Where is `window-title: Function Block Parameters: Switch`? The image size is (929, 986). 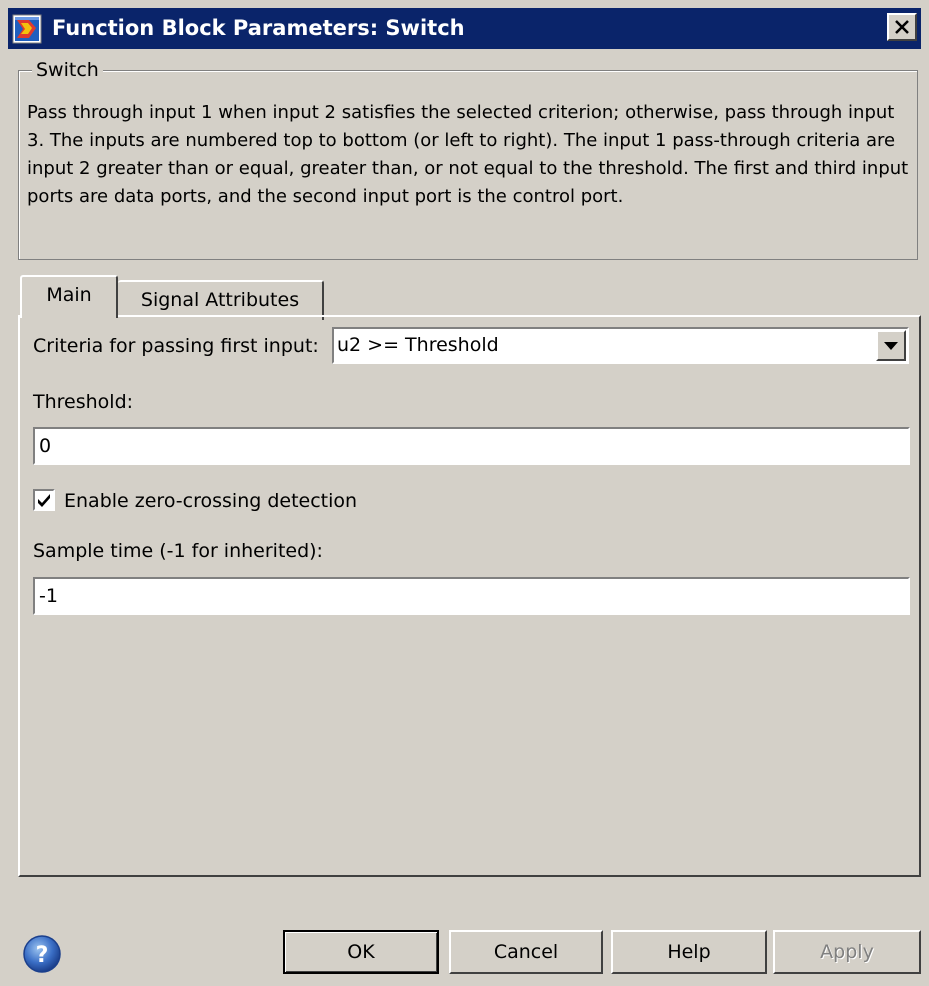
window-title: Function Block Parameters: Switch is located at coordinates (258, 28).